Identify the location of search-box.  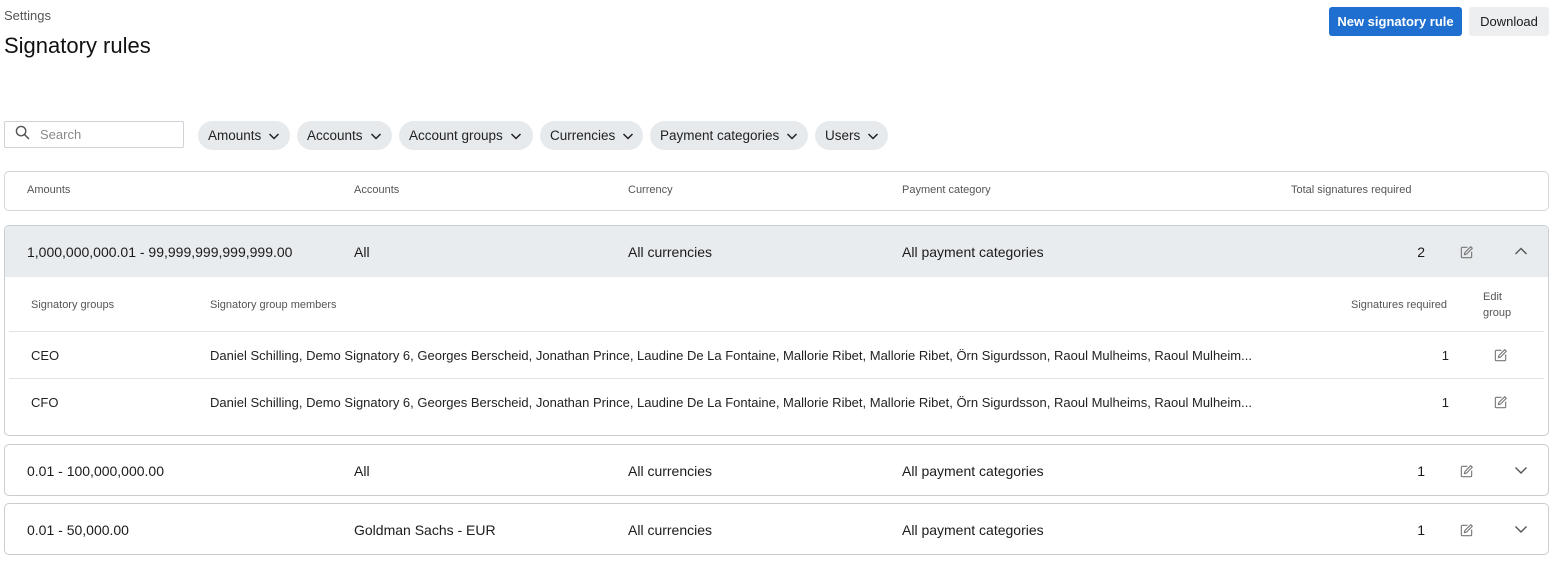
(94, 134).